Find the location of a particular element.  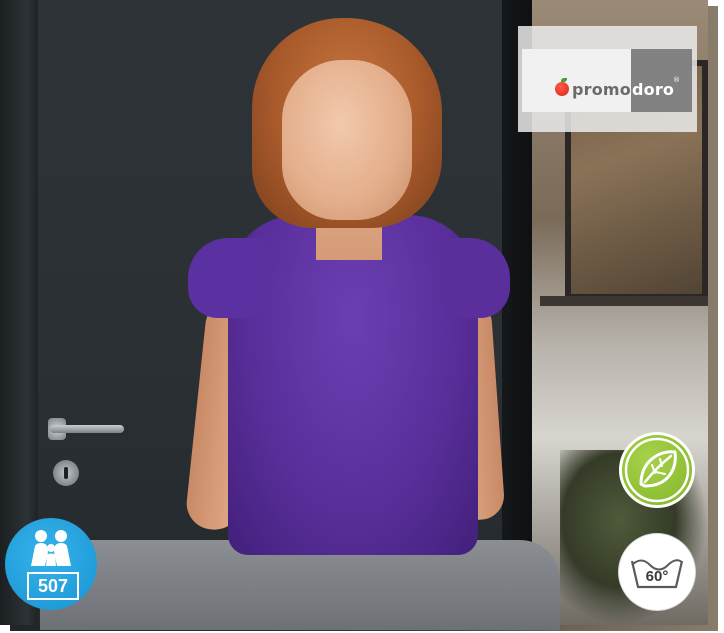

leaf-icon is located at coordinates (657, 470).